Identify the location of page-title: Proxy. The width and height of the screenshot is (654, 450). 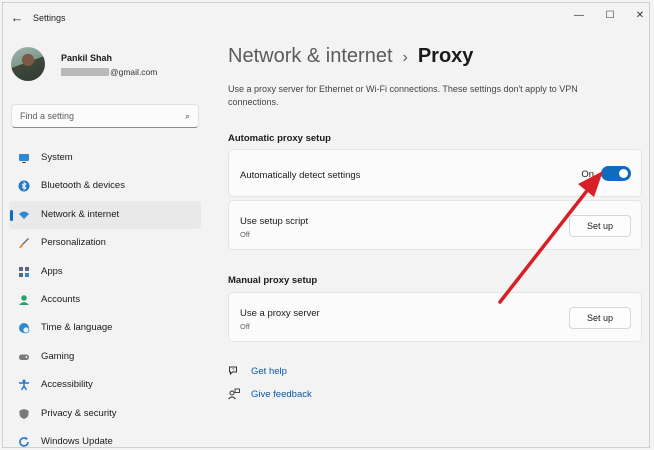
(445, 56).